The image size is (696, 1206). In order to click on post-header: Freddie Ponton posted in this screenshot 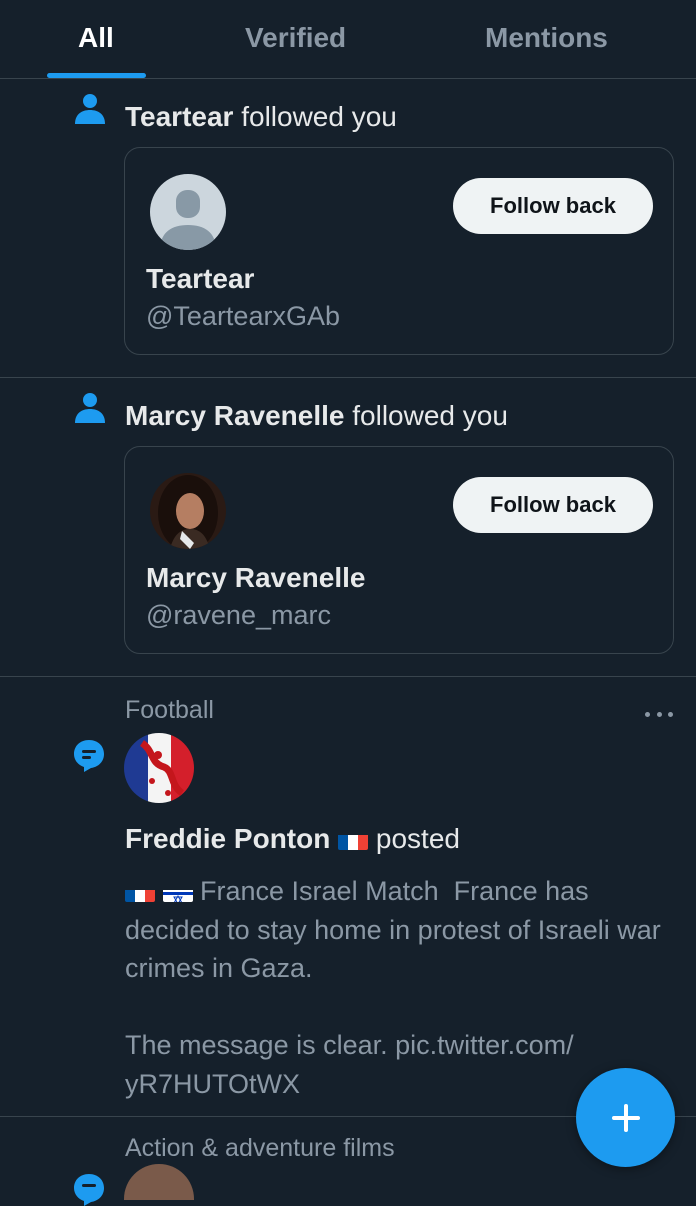, I will do `click(292, 839)`.